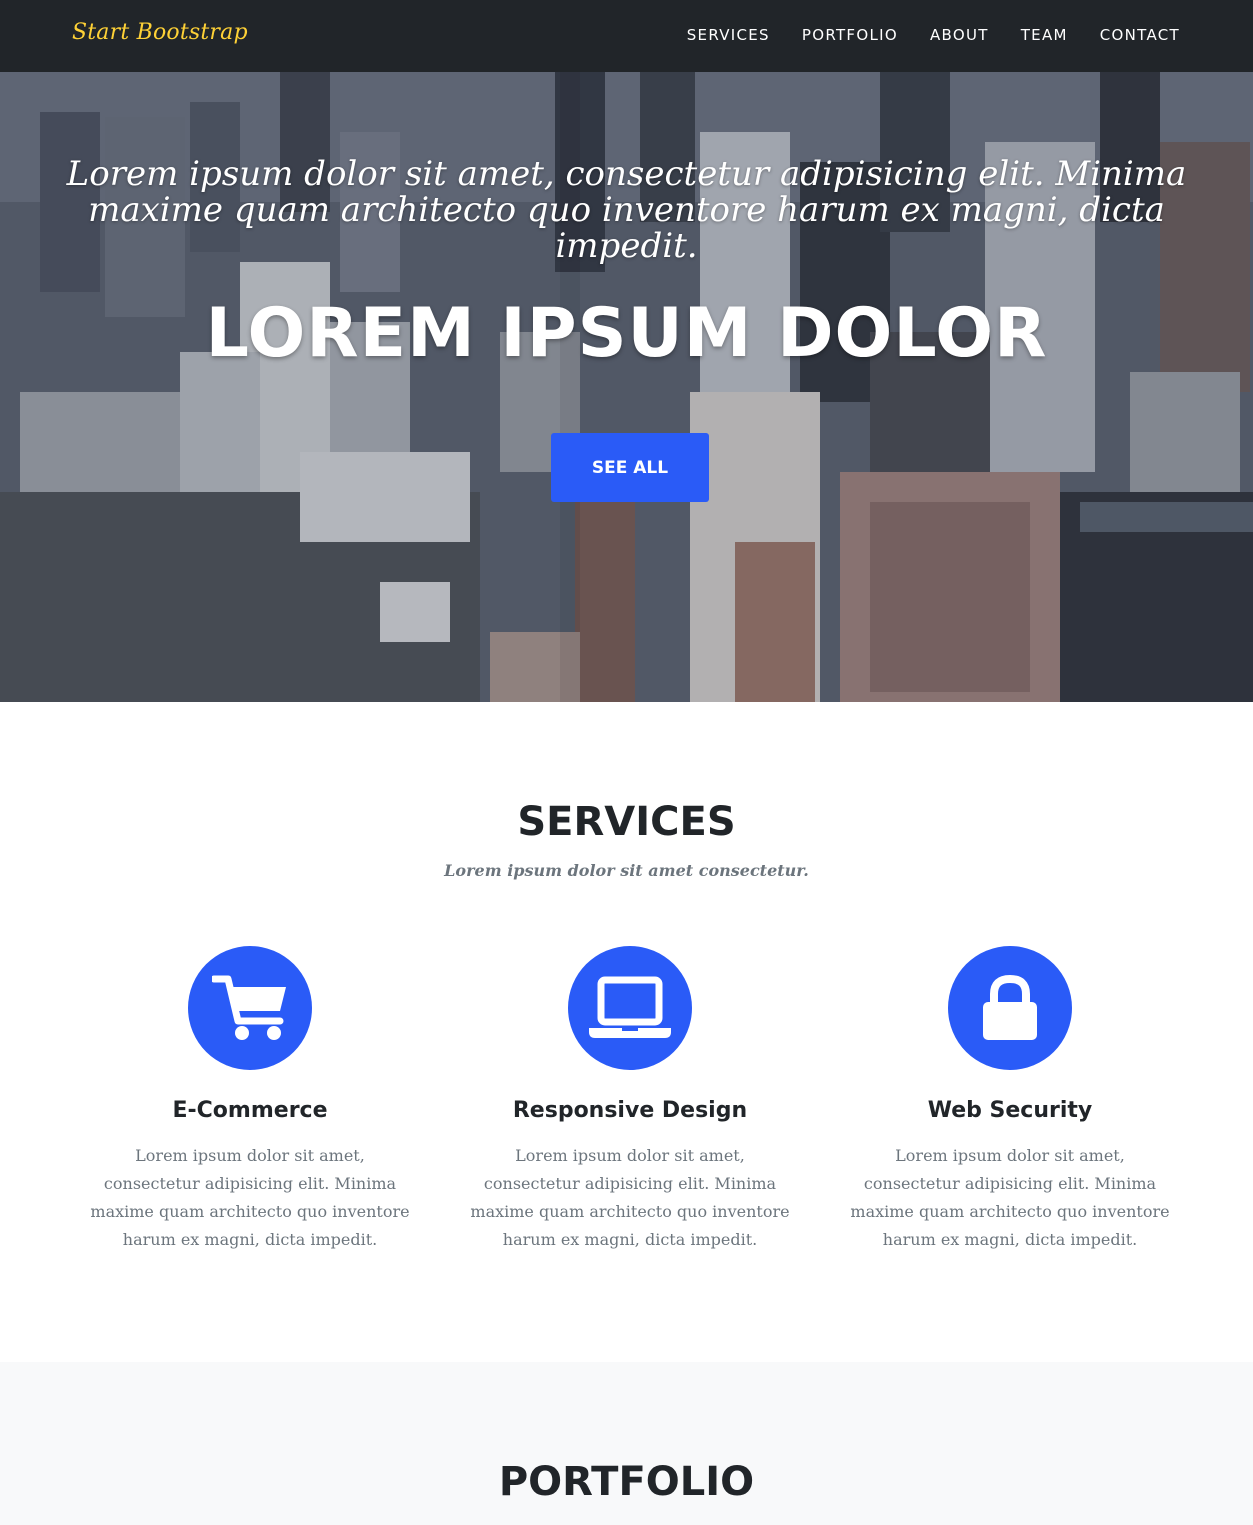 The width and height of the screenshot is (1253, 1525). I want to click on hero-heading: LOREM IPSUM DOLOR, so click(626, 333).